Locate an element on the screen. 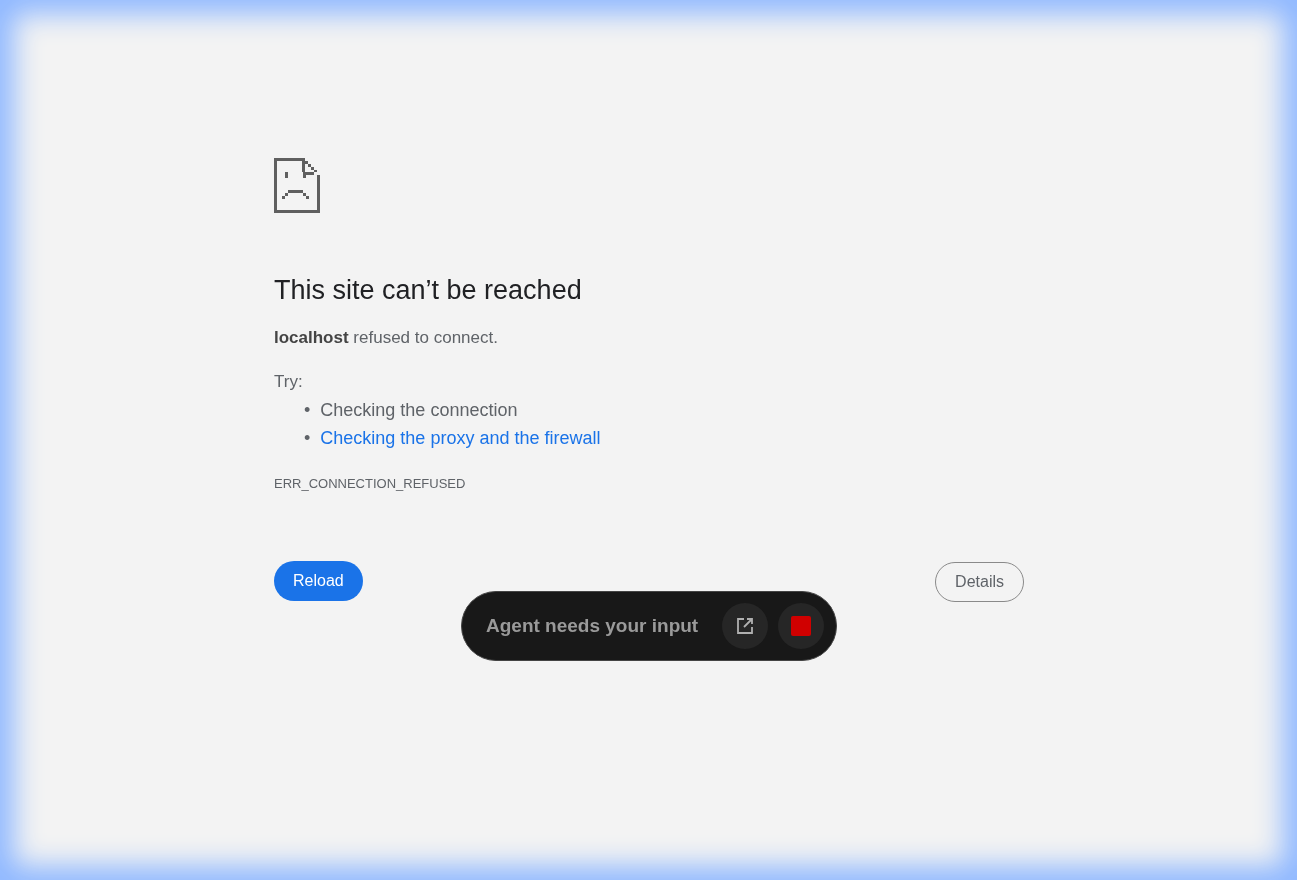  reload-button: Reload is located at coordinates (318, 581).